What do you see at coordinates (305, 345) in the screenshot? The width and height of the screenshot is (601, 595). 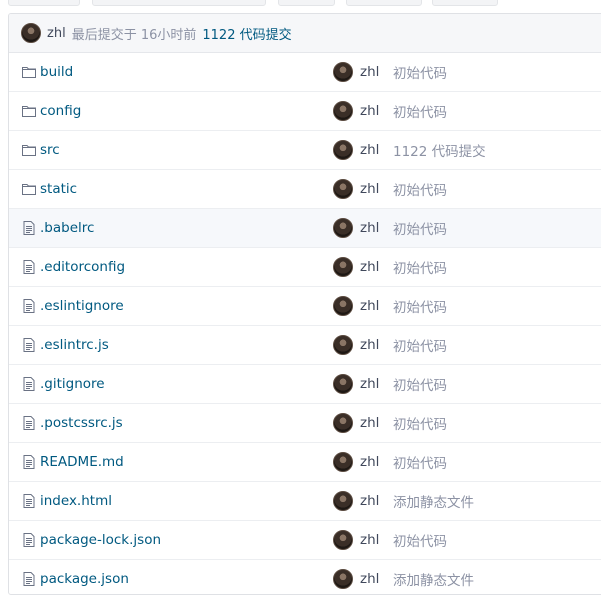 I see `file-row: .eslintrc.js zhl 初始代码` at bounding box center [305, 345].